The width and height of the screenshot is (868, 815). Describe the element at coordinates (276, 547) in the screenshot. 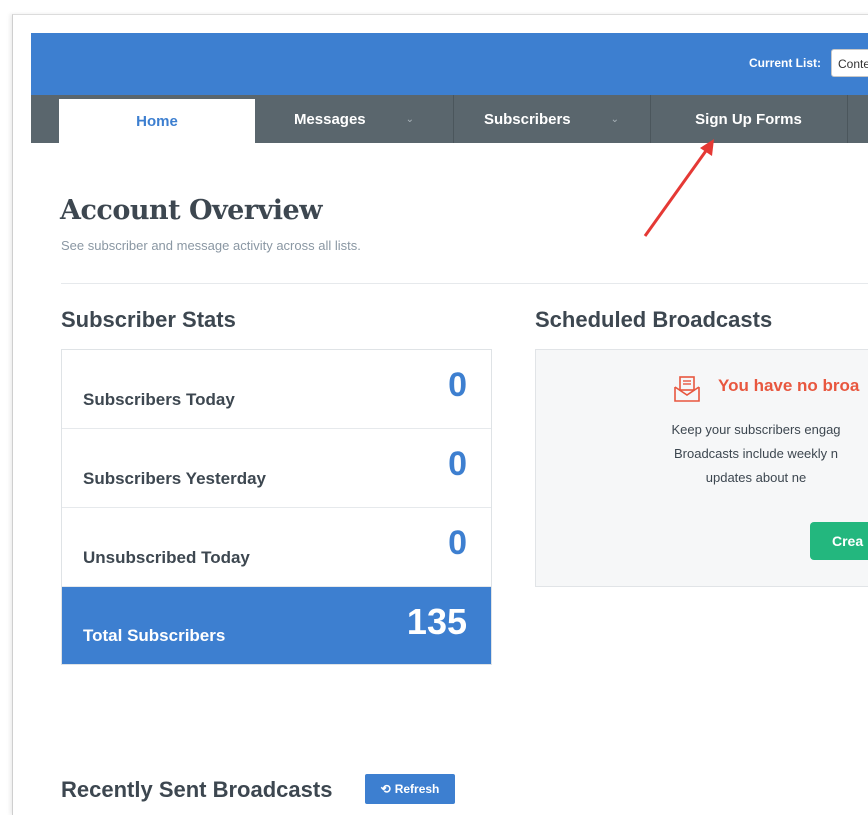

I see `stat-row: Unsubscribed Today 0` at that location.